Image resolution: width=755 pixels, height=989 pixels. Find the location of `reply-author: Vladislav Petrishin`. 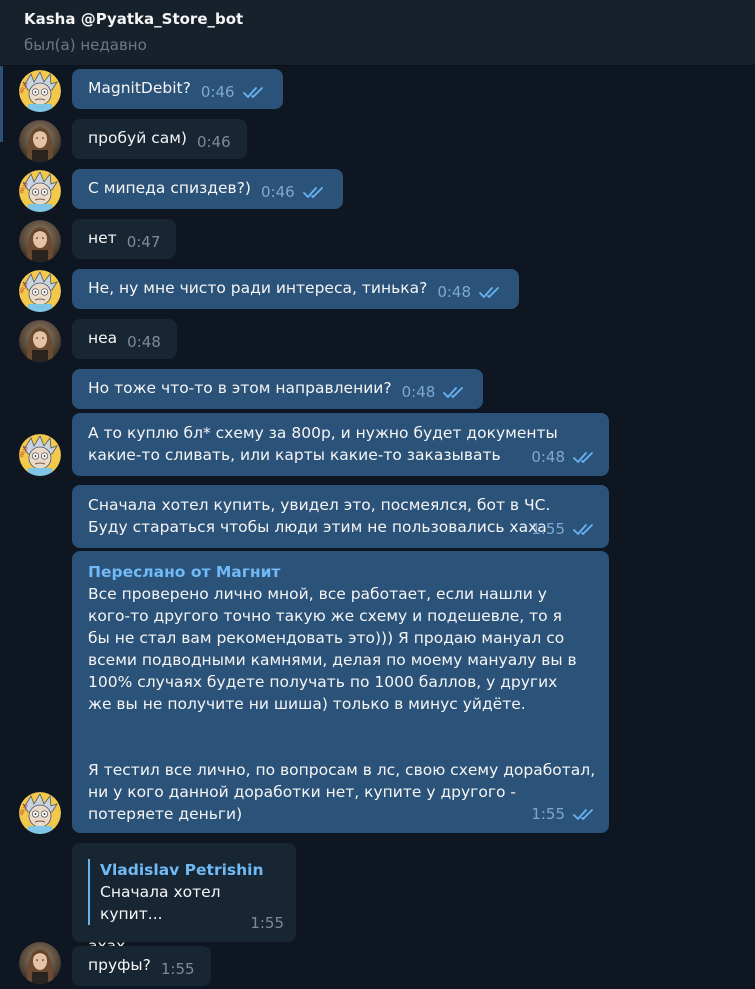

reply-author: Vladislav Petrishin is located at coordinates (182, 870).